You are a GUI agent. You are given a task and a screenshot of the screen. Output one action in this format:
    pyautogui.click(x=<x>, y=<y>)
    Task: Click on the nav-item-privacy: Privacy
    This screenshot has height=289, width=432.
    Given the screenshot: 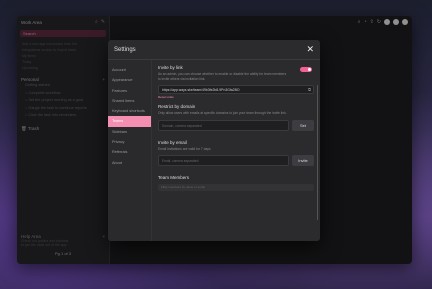 What is the action you would take?
    pyautogui.click(x=129, y=142)
    